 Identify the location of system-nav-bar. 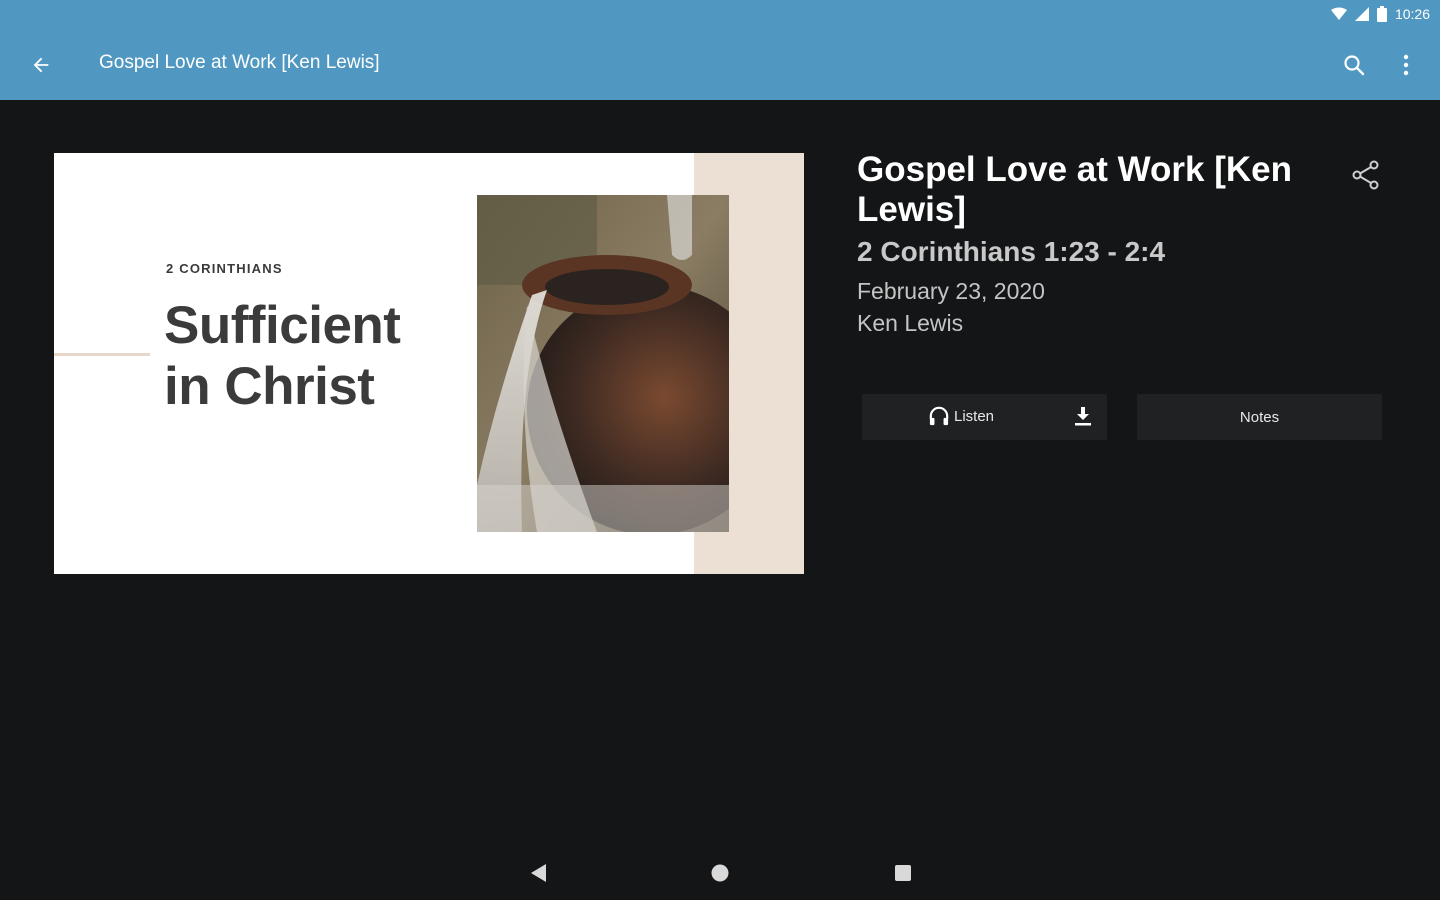
(720, 873).